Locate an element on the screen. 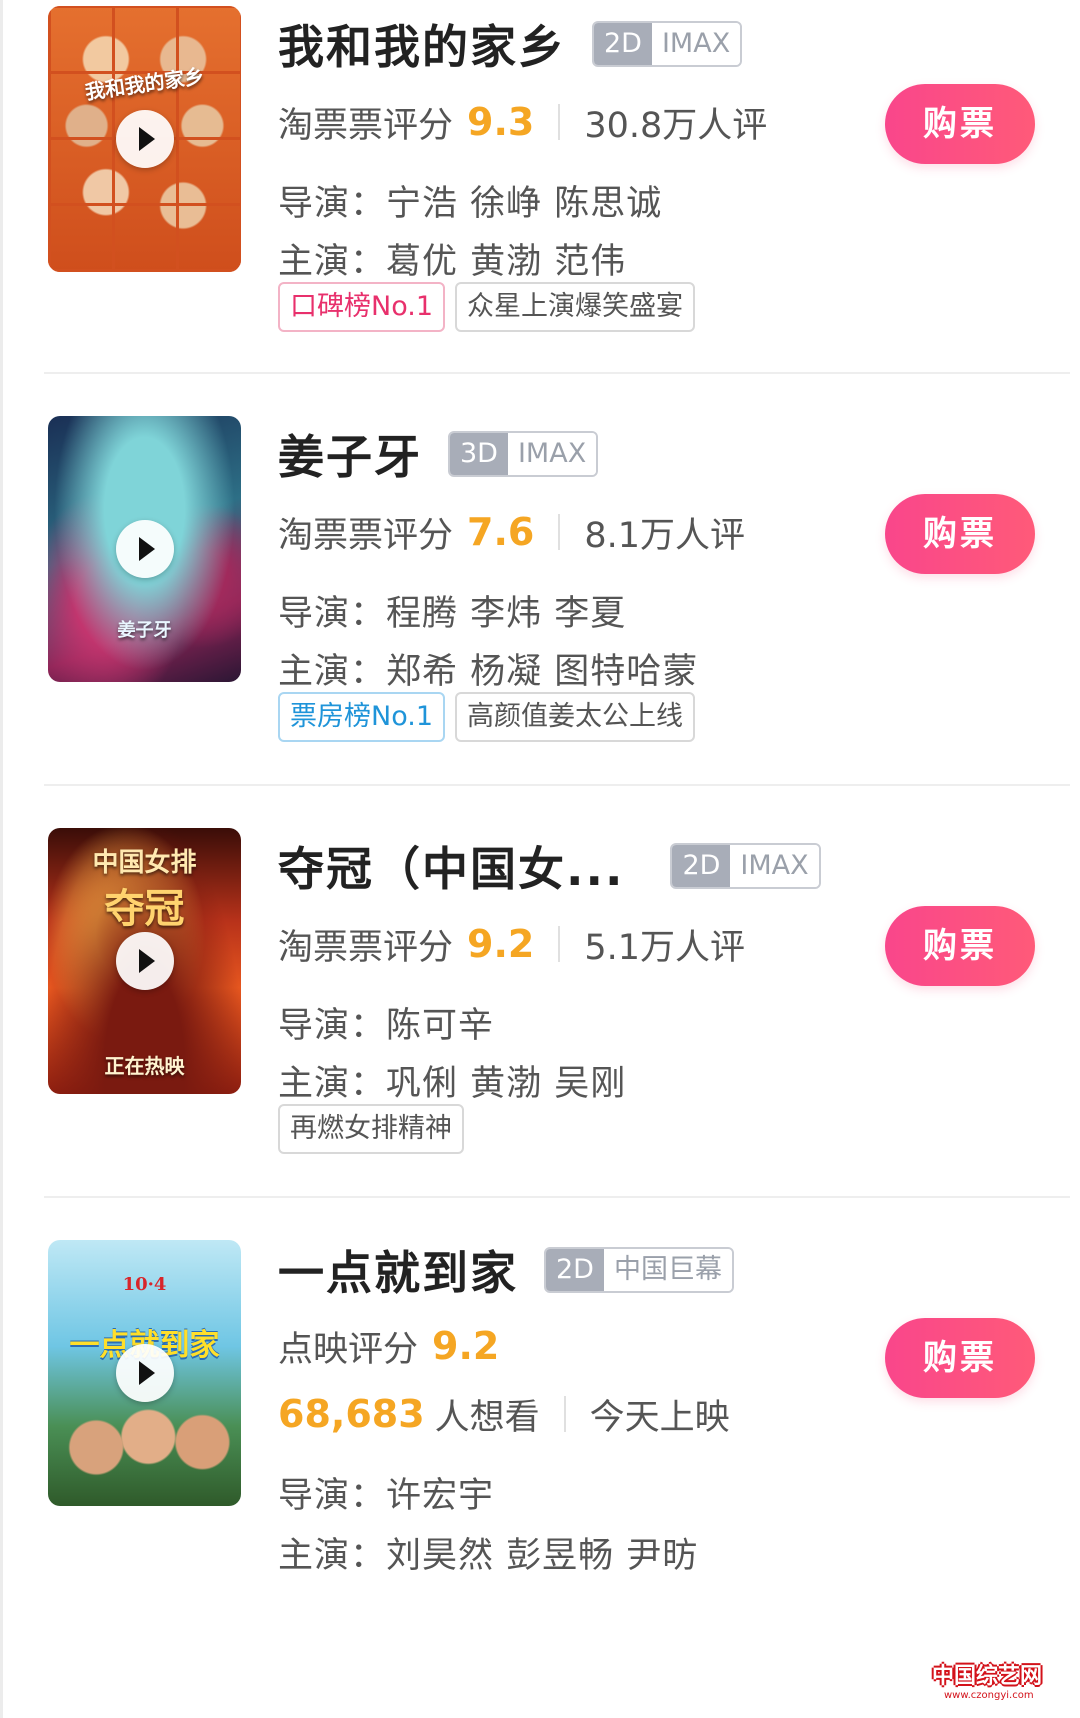  movie-title: 姜子牙 is located at coordinates (350, 454).